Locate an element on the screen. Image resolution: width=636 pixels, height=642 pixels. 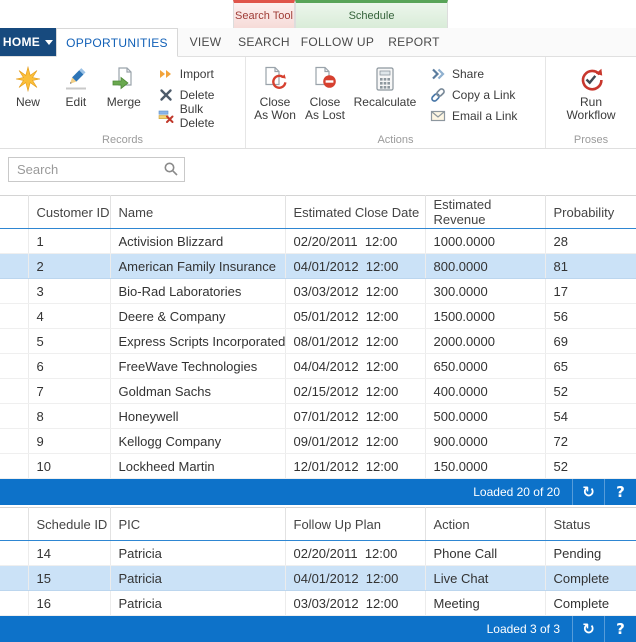
share-button: Share is located at coordinates (473, 73).